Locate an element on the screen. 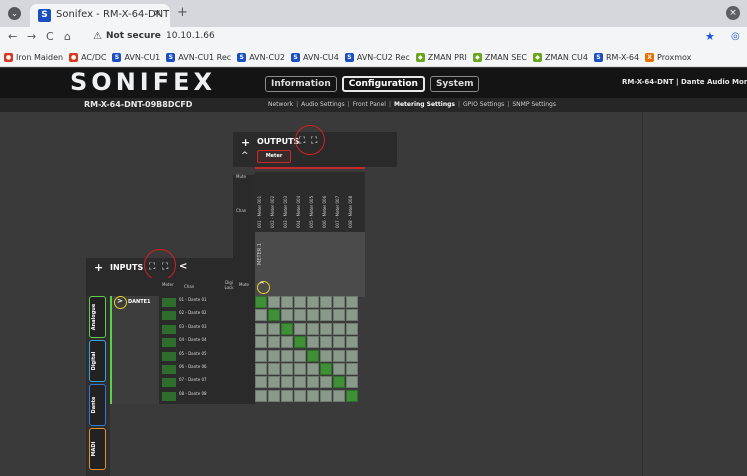 The width and height of the screenshot is (747, 476). warning-icon: ⚠ is located at coordinates (97, 36).